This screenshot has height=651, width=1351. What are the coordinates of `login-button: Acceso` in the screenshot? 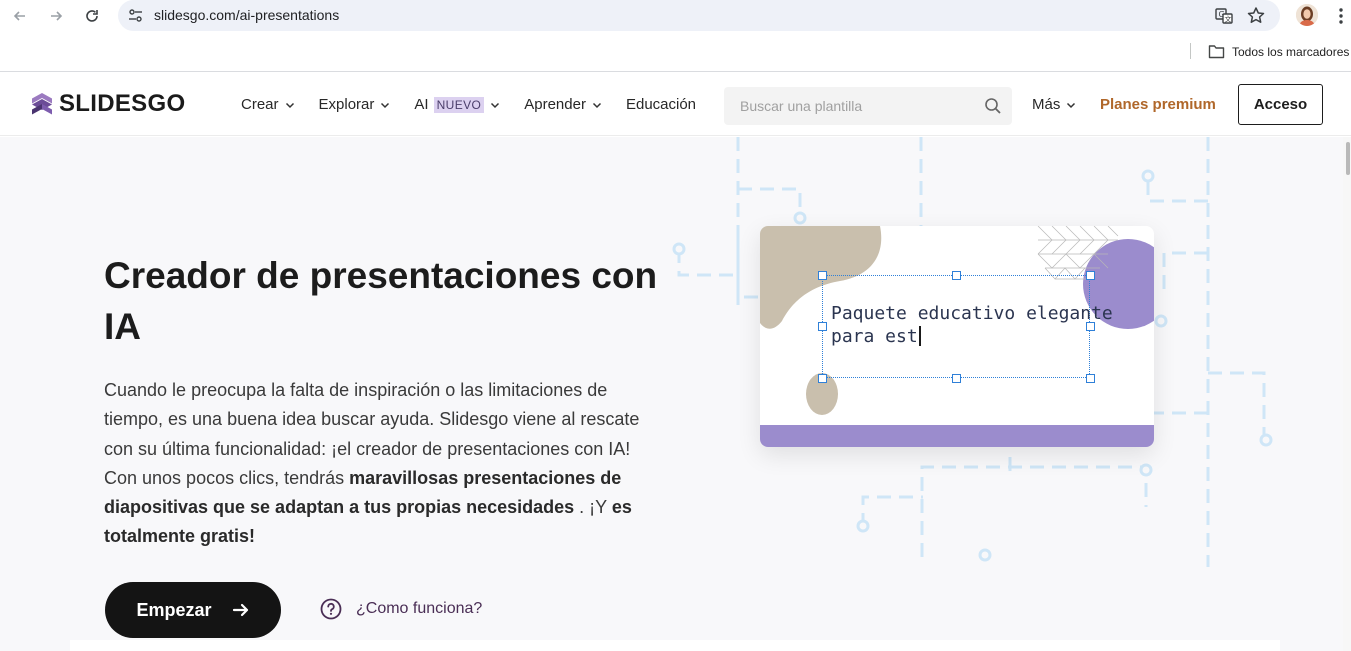 It's located at (1280, 104).